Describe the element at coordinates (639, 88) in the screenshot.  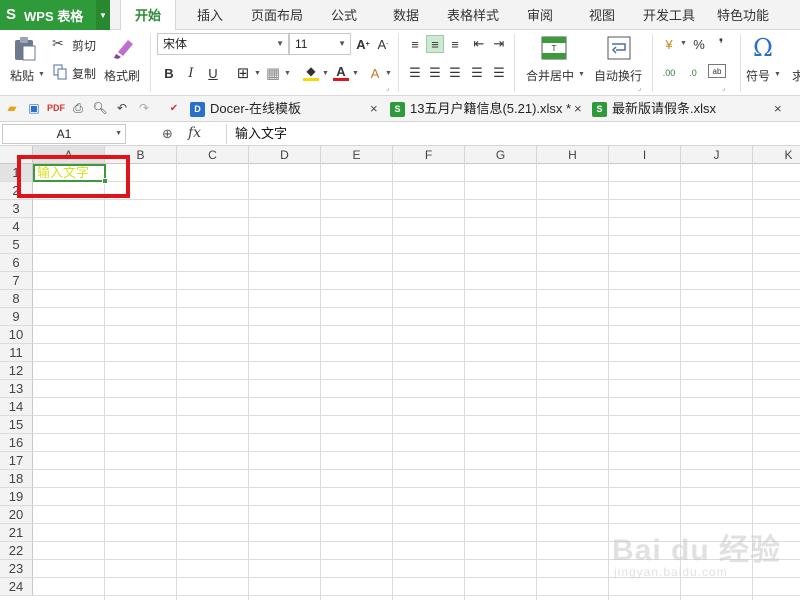
I see `alignment-dialog-launcher-icon: ⌟` at that location.